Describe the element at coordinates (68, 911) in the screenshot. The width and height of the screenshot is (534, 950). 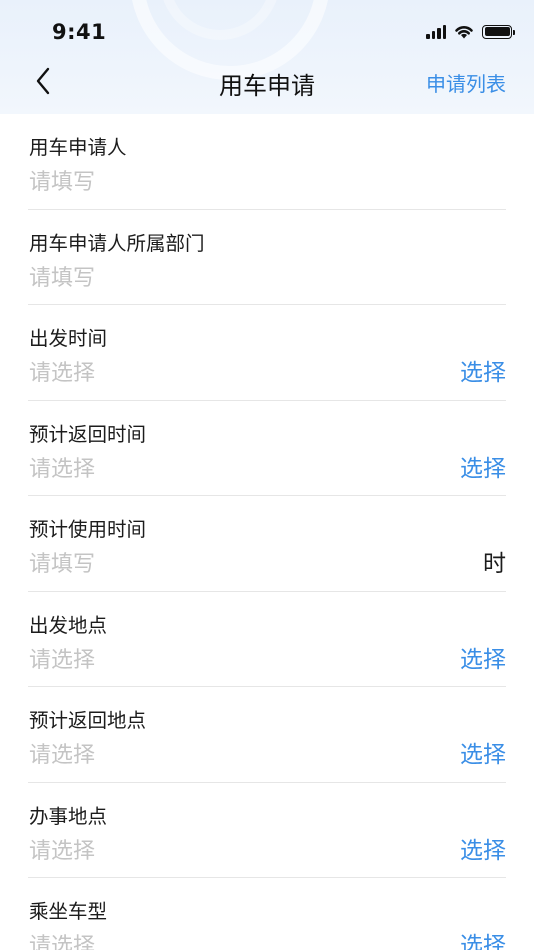
I see `field-label: 乘坐车型` at that location.